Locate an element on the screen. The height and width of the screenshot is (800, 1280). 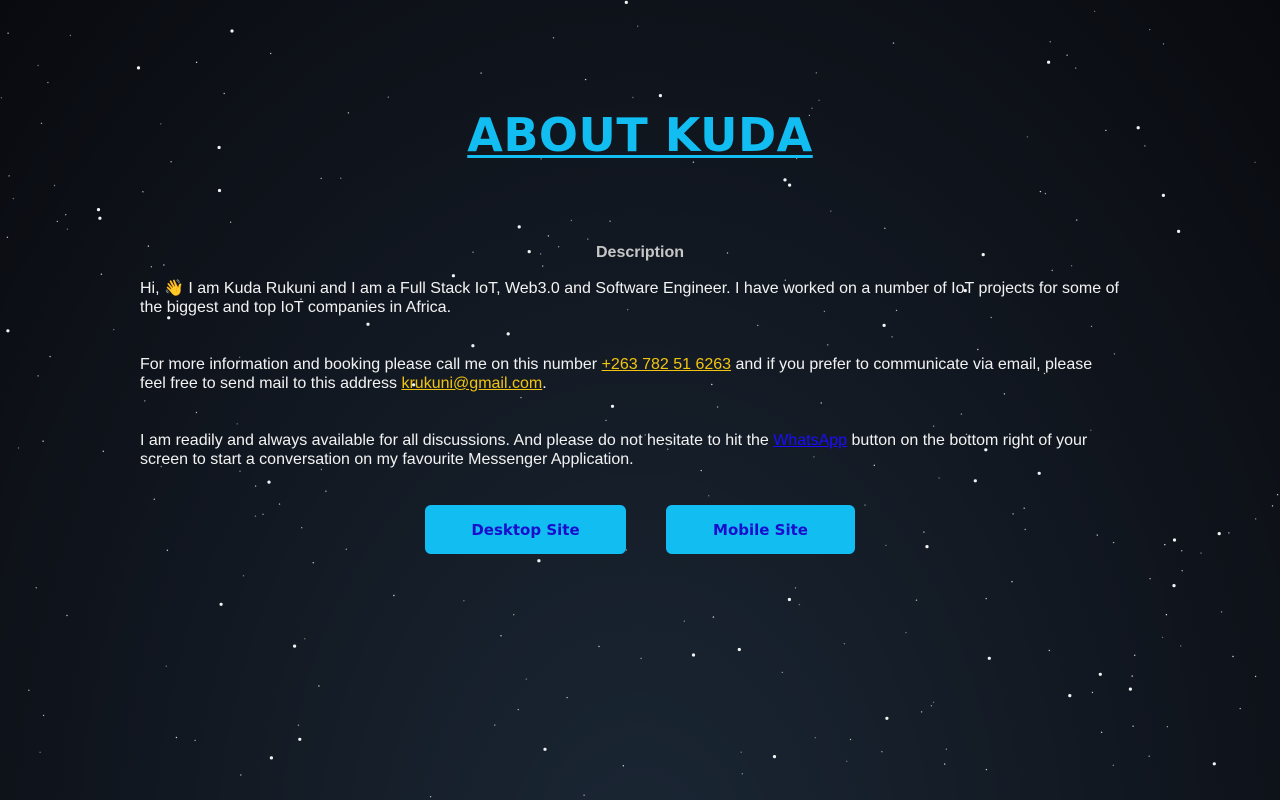
mobile-site-button: Mobile Site is located at coordinates (760, 529).